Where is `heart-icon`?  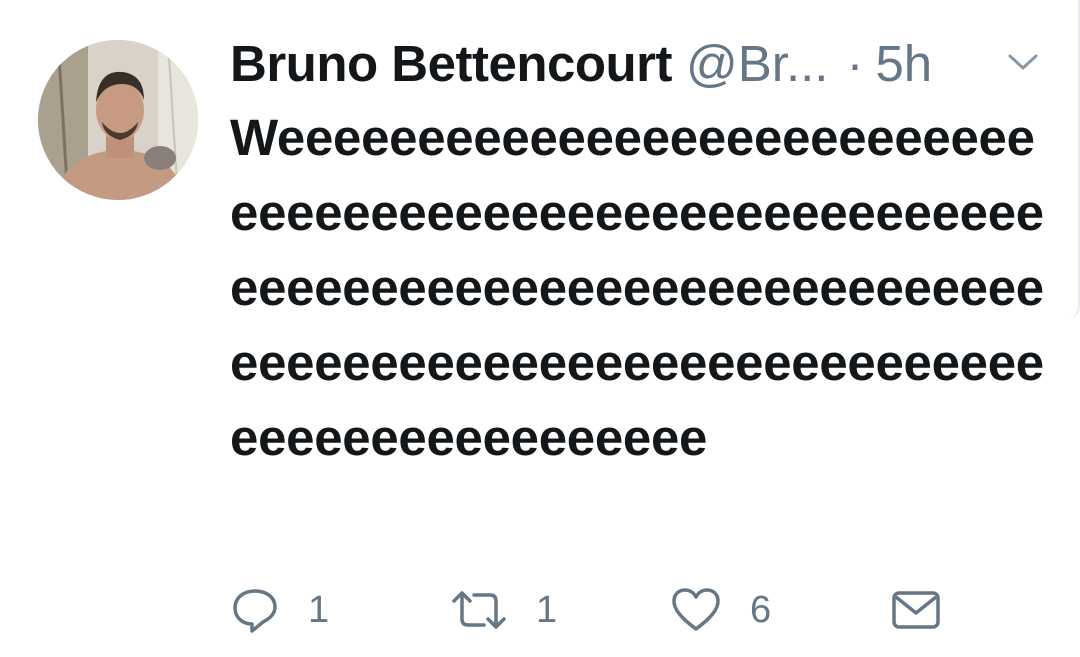
heart-icon is located at coordinates (696, 609).